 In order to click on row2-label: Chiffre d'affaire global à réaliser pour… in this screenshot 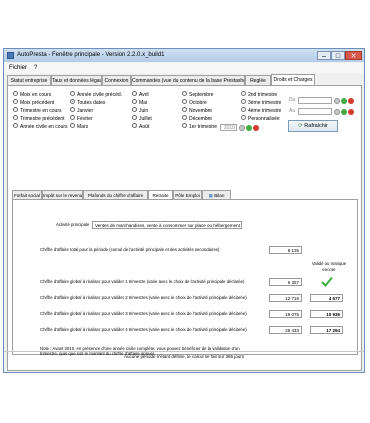, I will do `click(143, 297)`.